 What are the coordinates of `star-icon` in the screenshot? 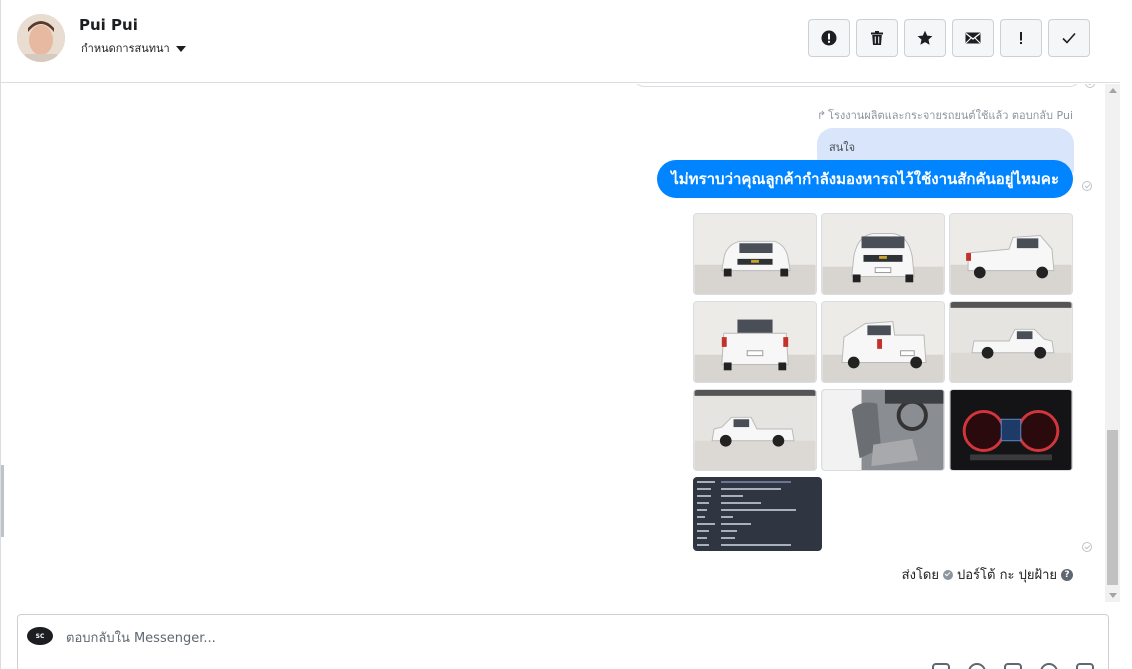 It's located at (925, 37).